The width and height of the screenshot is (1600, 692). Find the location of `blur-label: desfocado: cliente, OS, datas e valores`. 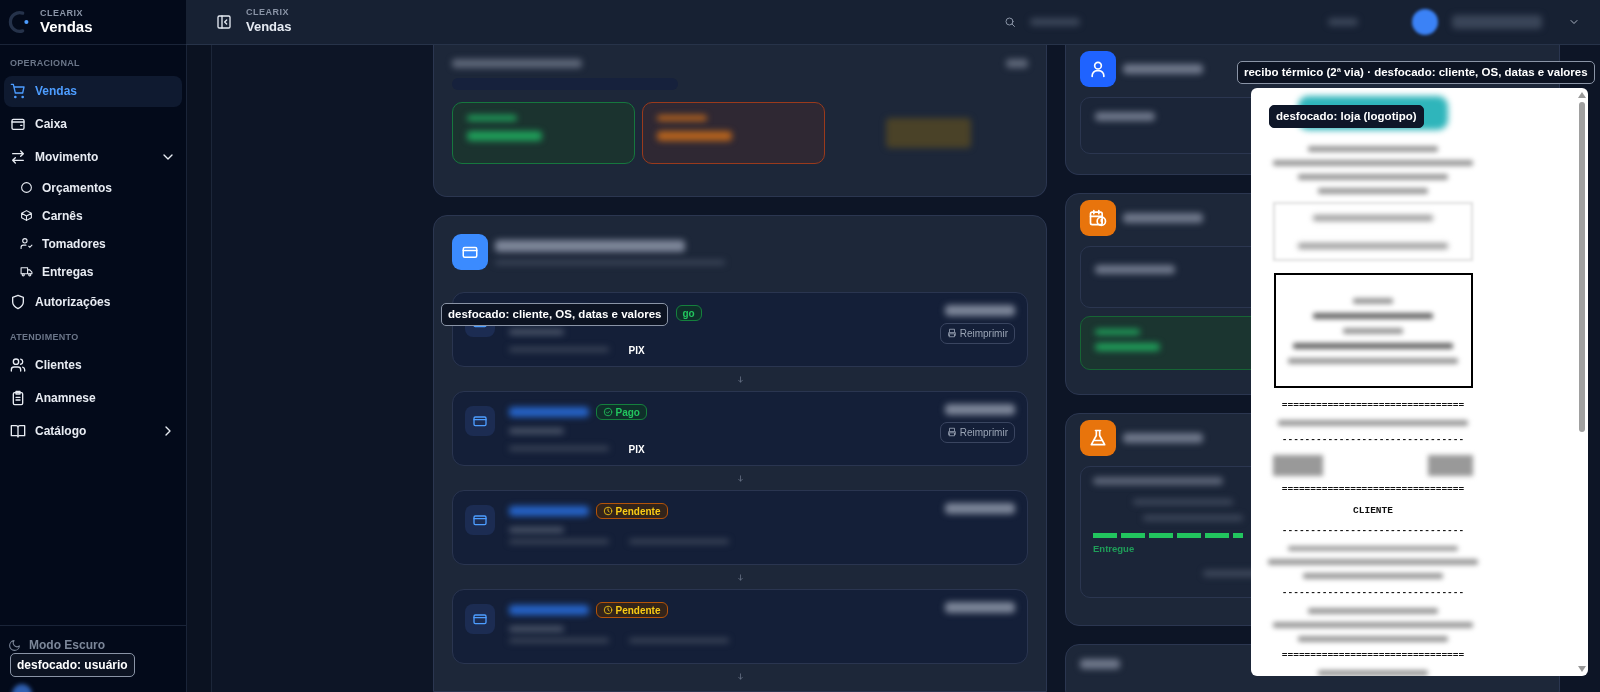

blur-label: desfocado: cliente, OS, datas e valores is located at coordinates (555, 315).